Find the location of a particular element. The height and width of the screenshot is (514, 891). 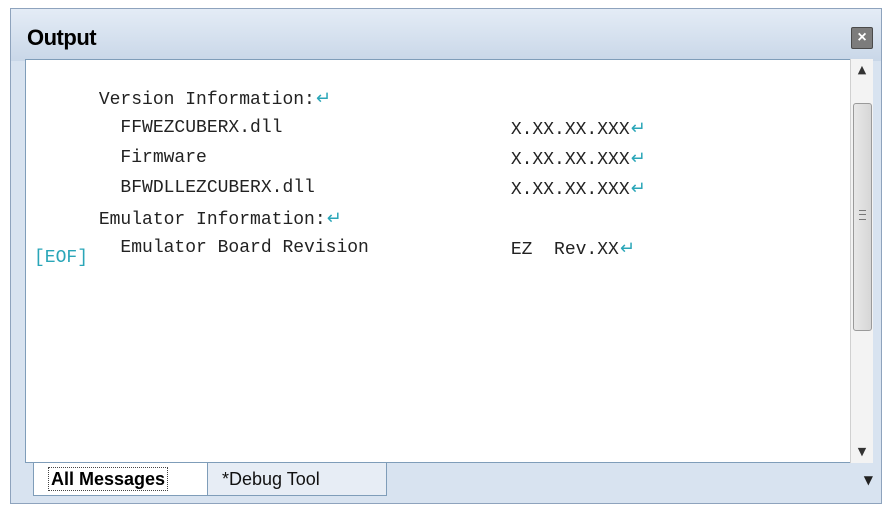

tab-label: All Messages is located at coordinates (108, 479).